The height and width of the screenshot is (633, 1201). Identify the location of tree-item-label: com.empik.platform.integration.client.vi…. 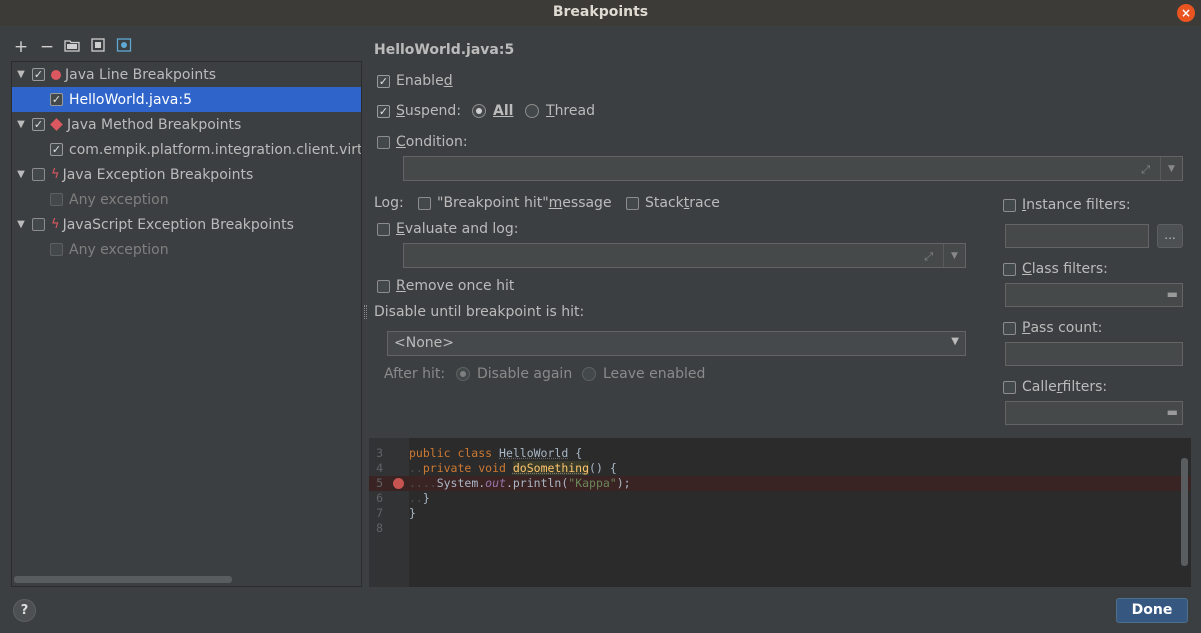
(215, 149).